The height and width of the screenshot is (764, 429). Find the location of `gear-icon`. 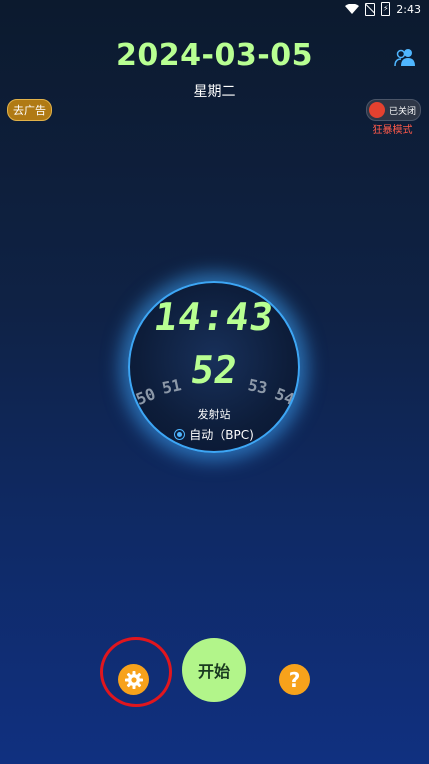

gear-icon is located at coordinates (133, 679).